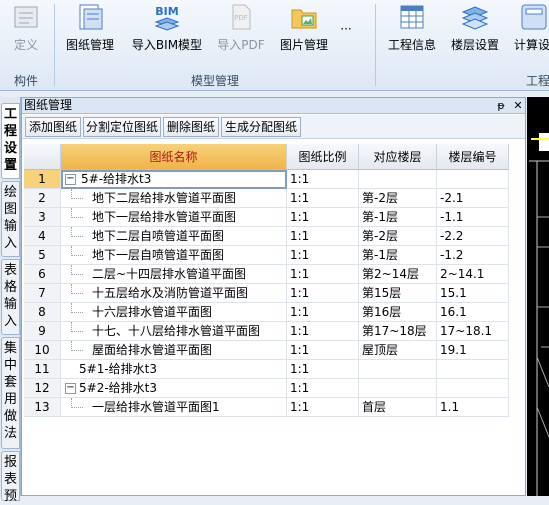 This screenshot has height=505, width=549. What do you see at coordinates (42, 407) in the screenshot?
I see `row-number: 13` at bounding box center [42, 407].